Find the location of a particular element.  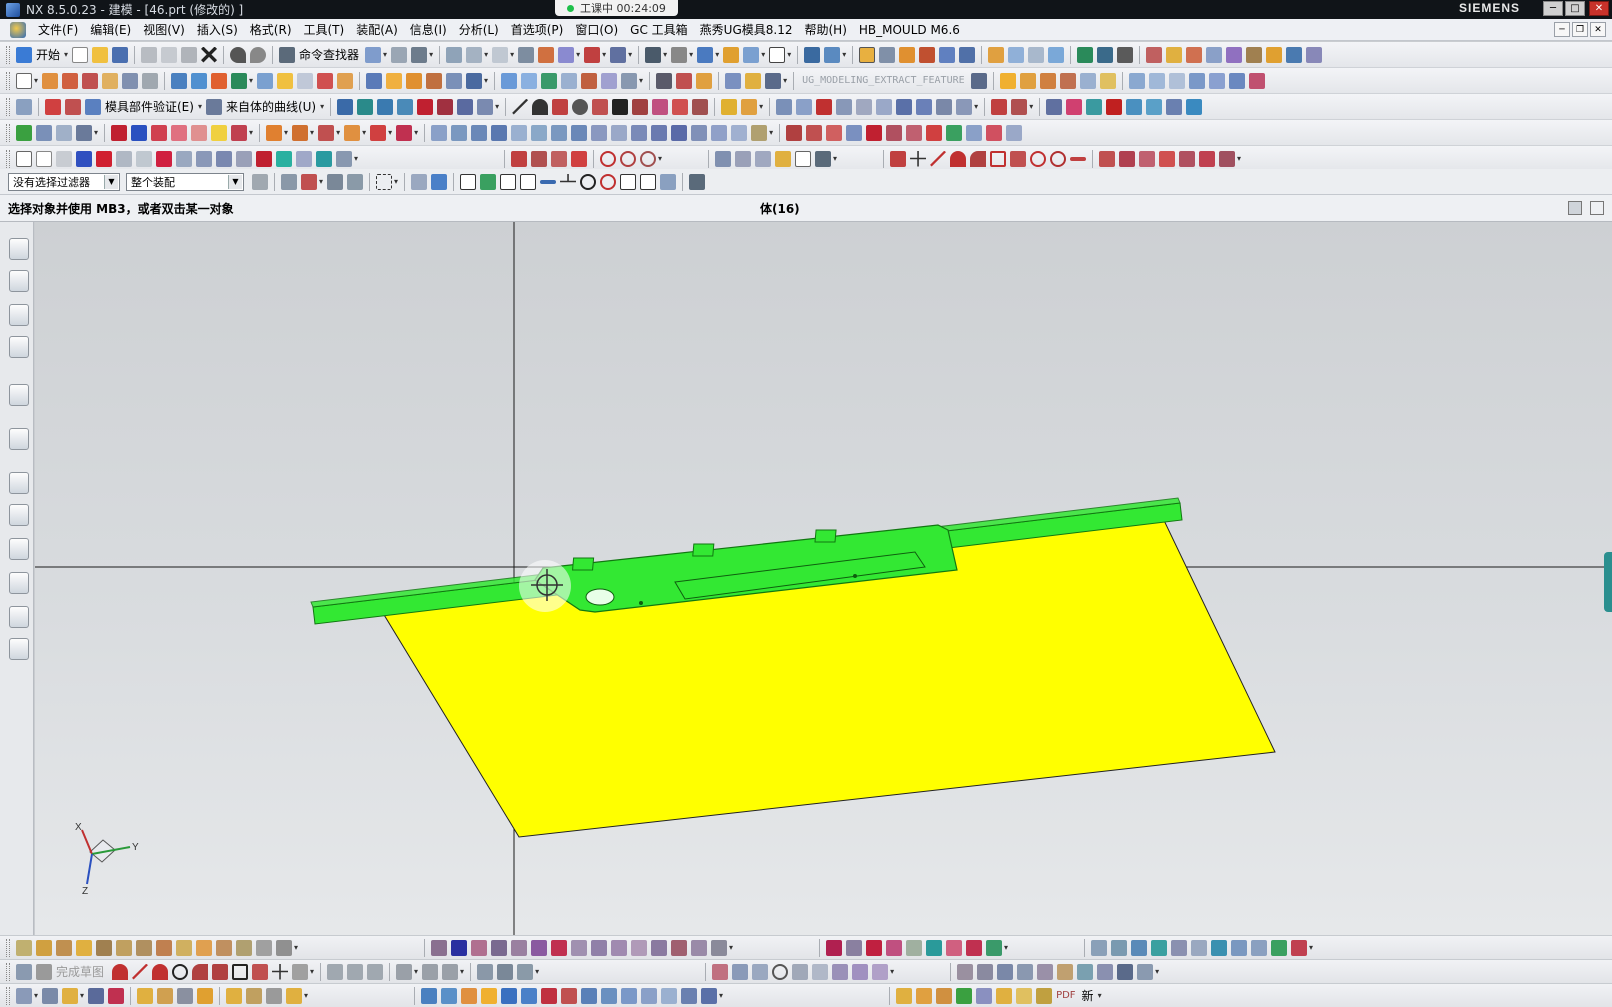

feature-icon-d is located at coordinates (434, 80).